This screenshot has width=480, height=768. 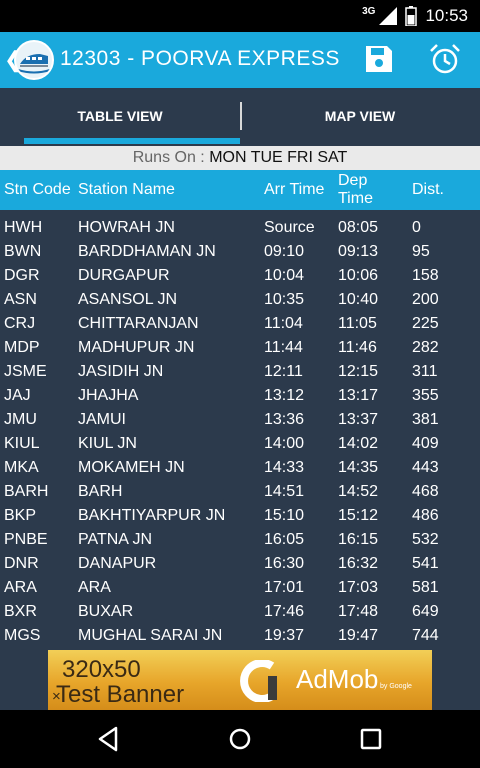 I want to click on header-dep-line2: Time, so click(x=355, y=198).